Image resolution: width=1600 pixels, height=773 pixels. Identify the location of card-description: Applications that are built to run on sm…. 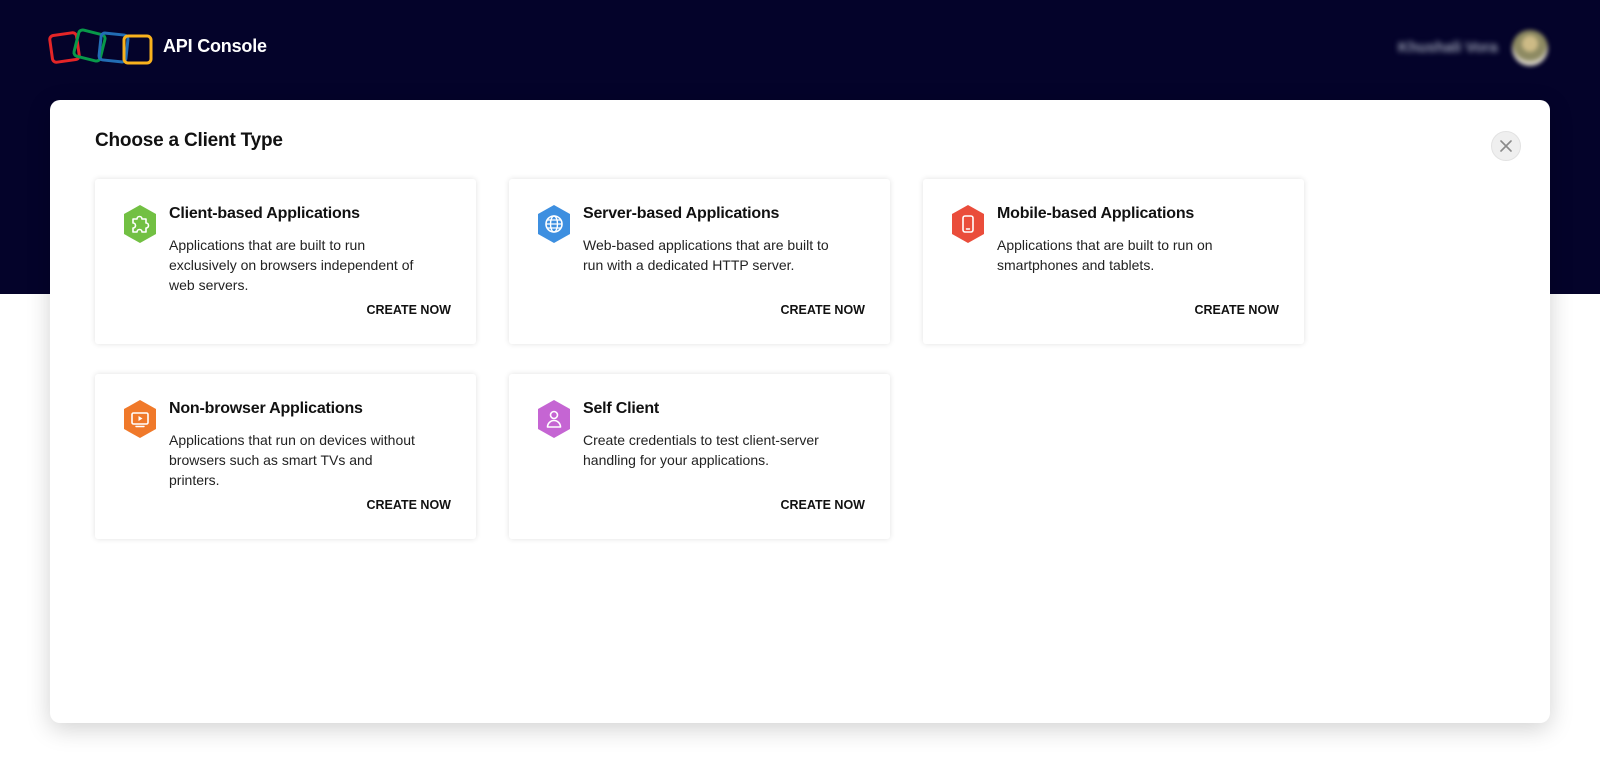
(1105, 255).